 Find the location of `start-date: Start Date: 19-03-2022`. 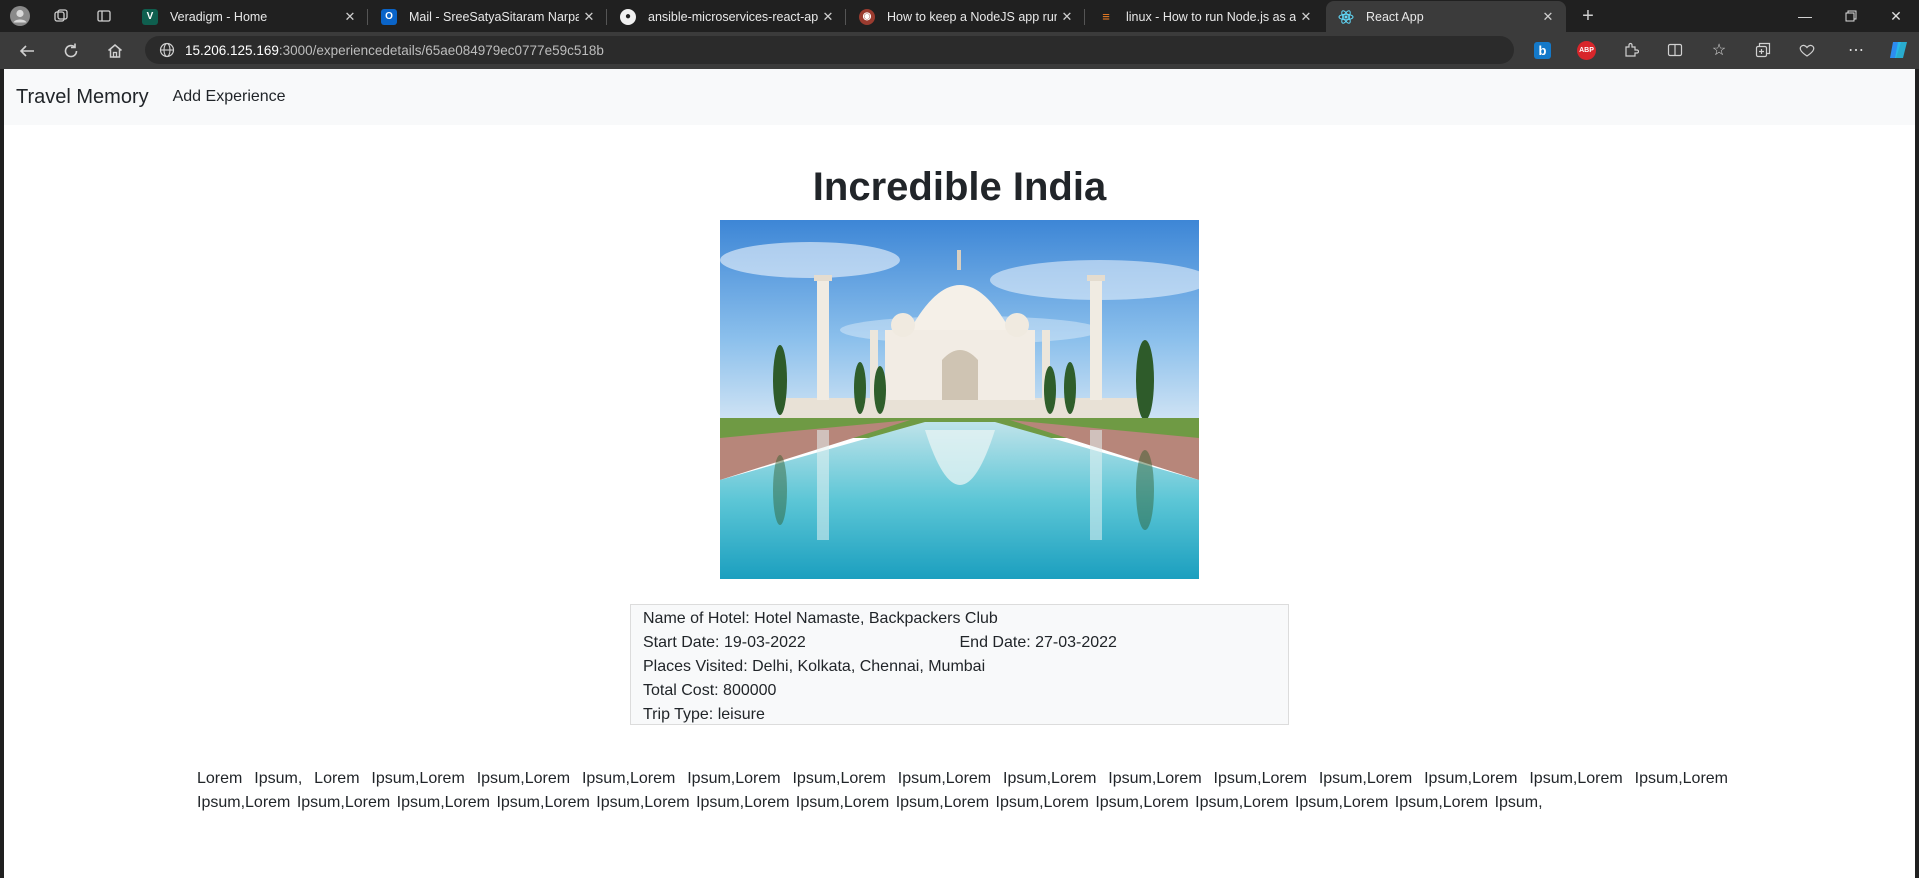

start-date: Start Date: 19-03-2022 is located at coordinates (801, 643).